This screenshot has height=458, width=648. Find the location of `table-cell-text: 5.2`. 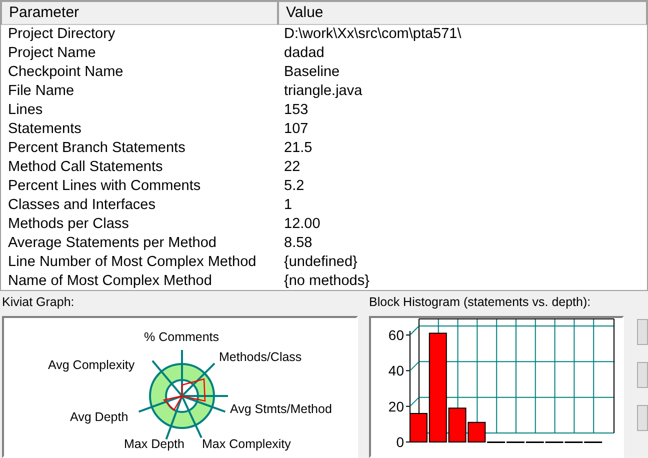

table-cell-text: 5.2 is located at coordinates (295, 186).